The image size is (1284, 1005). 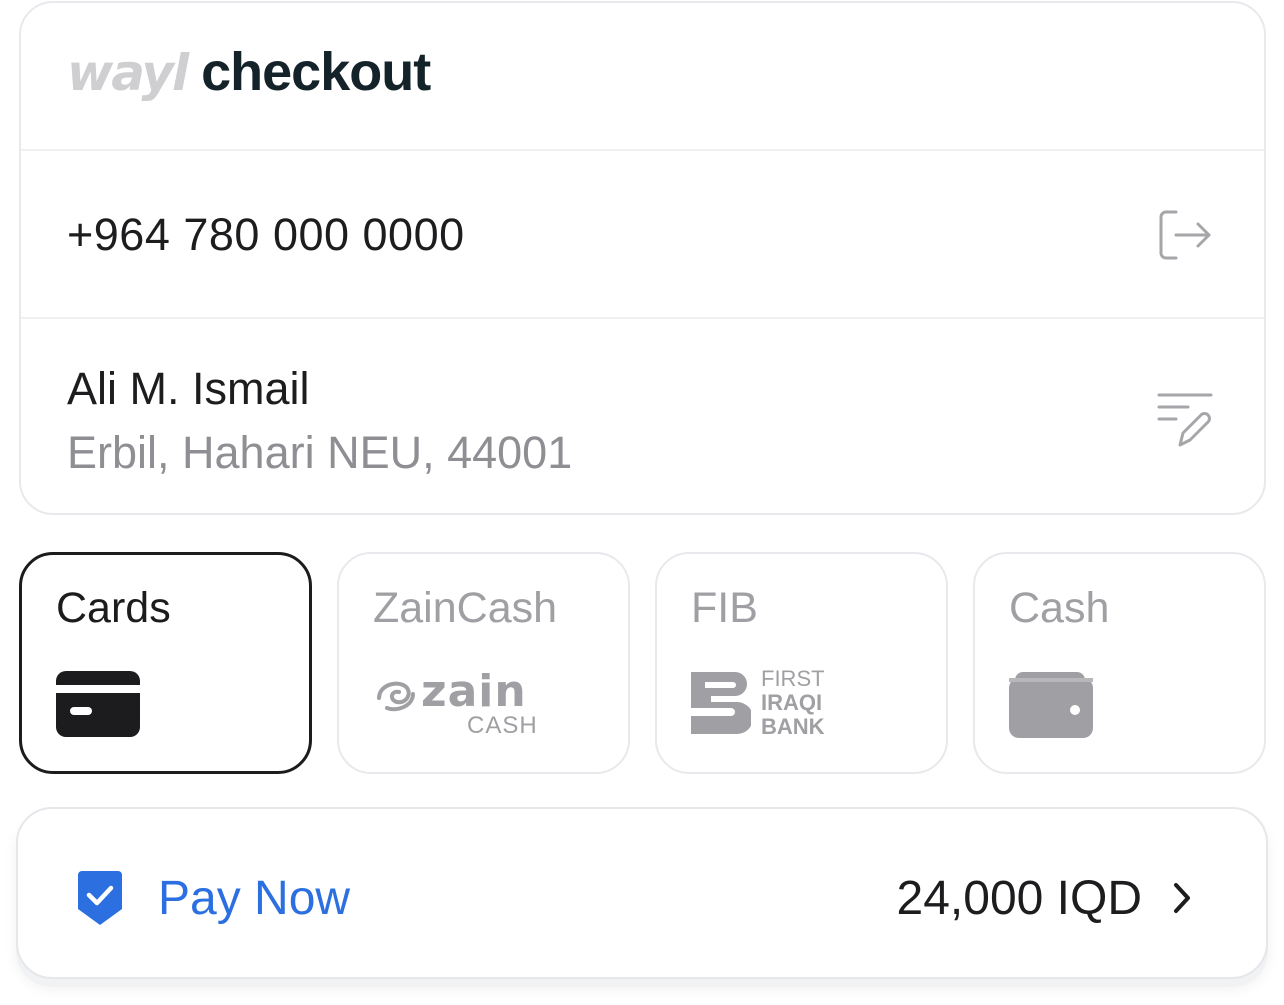 What do you see at coordinates (128, 73) in the screenshot?
I see `wayl-logo: wayl` at bounding box center [128, 73].